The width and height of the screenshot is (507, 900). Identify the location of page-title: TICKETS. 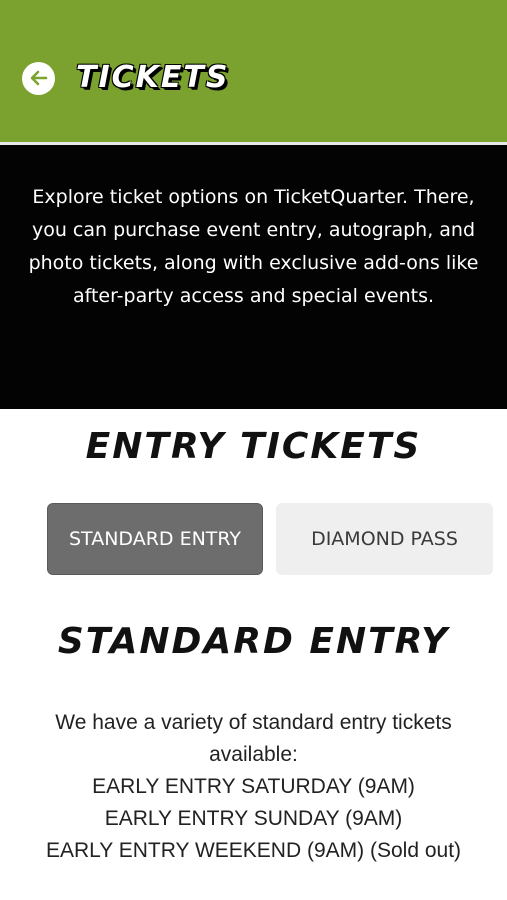
(153, 77).